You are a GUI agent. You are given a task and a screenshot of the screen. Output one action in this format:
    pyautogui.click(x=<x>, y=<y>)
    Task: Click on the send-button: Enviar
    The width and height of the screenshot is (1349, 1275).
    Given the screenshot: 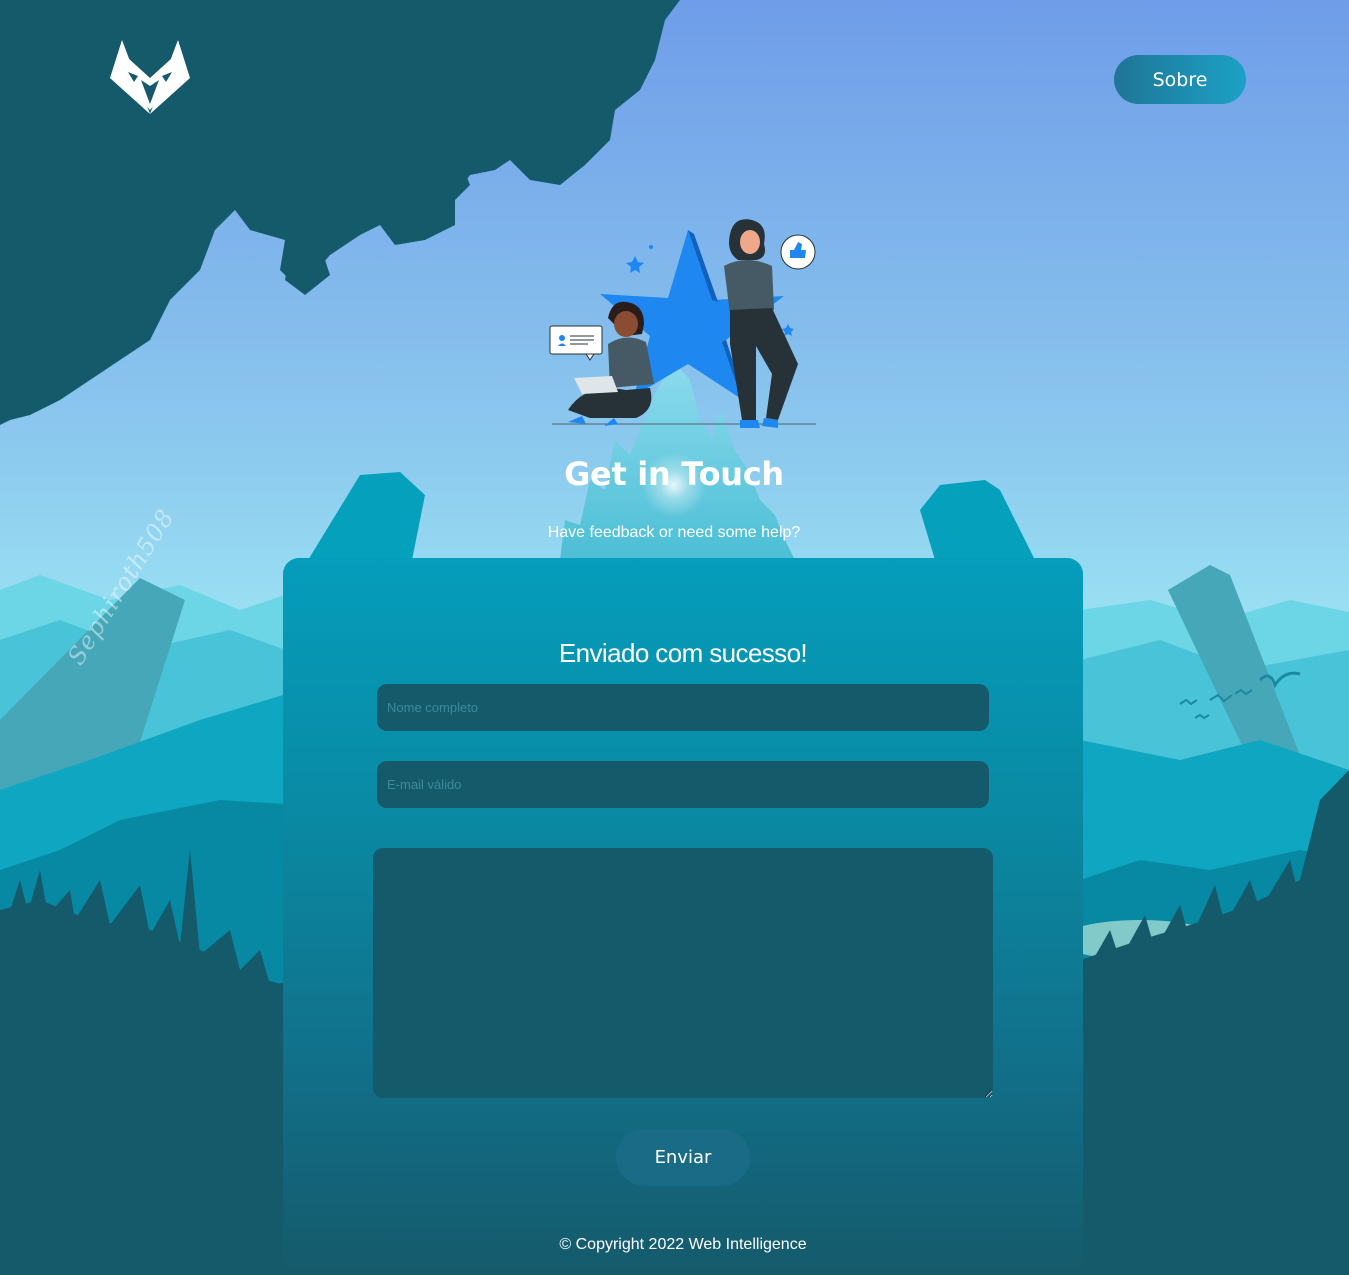 What is the action you would take?
    pyautogui.click(x=683, y=1157)
    